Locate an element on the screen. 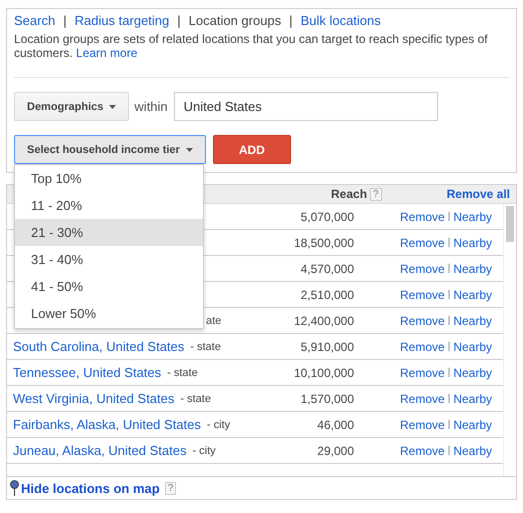 Image resolution: width=523 pixels, height=513 pixels. reach-value: 46,000 is located at coordinates (335, 425).